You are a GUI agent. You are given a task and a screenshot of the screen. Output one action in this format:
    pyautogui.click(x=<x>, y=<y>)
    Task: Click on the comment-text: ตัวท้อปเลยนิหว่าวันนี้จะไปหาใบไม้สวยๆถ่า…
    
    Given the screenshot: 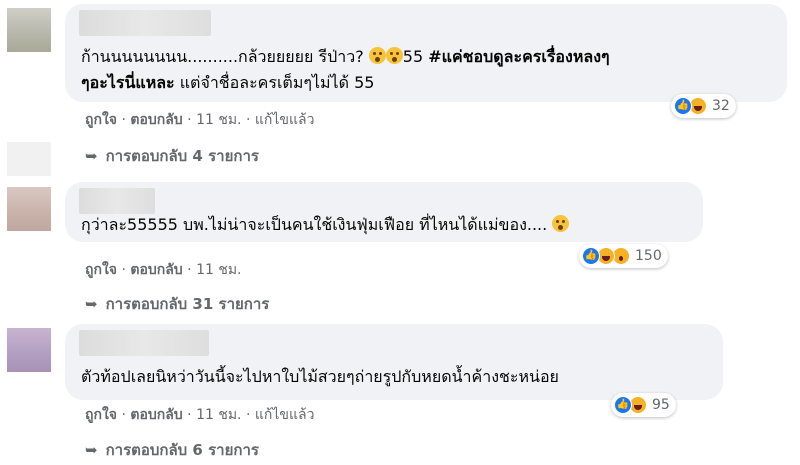 What is the action you would take?
    pyautogui.click(x=320, y=377)
    